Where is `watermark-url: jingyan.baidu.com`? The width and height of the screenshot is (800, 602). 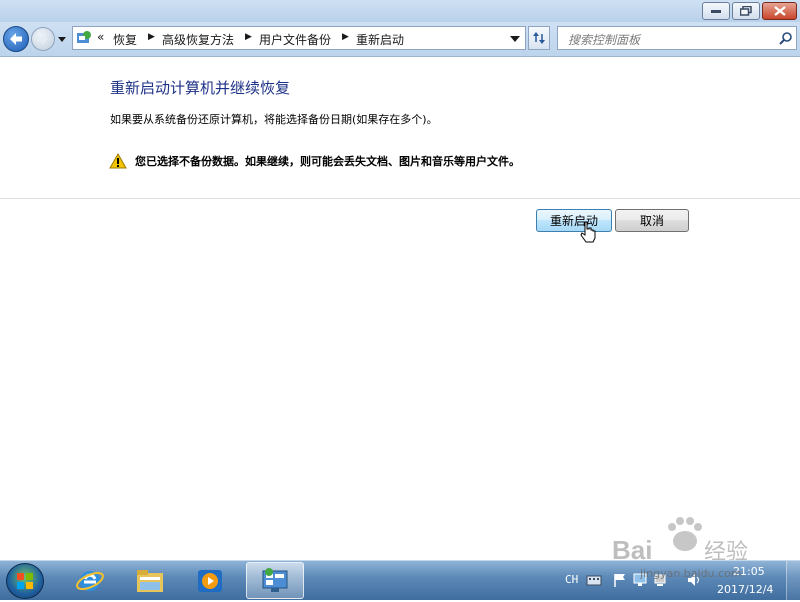 watermark-url: jingyan.baidu.com is located at coordinates (691, 573).